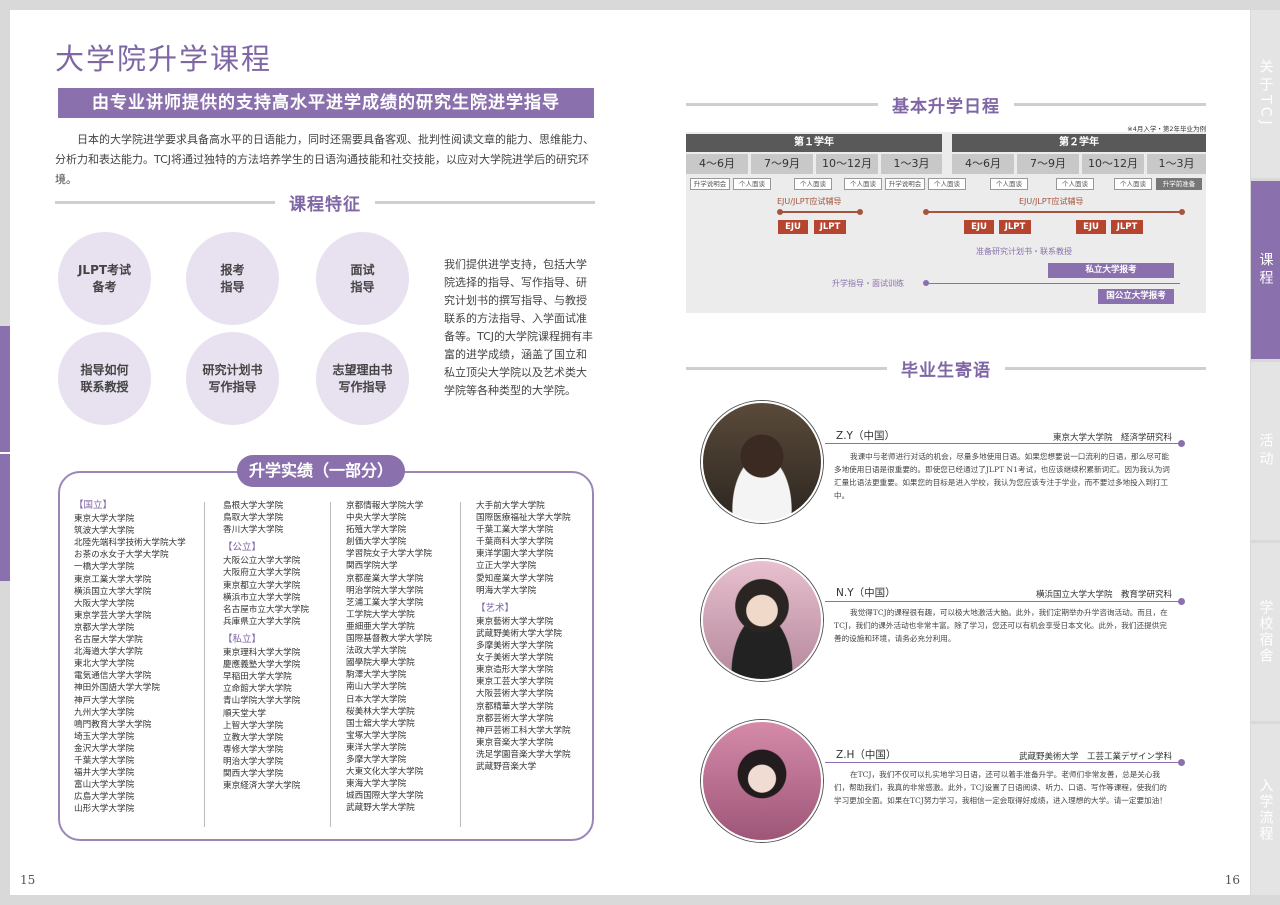 This screenshot has height=905, width=1280. Describe the element at coordinates (376, 747) in the screenshot. I see `school-item: 東洋大学大学院` at that location.